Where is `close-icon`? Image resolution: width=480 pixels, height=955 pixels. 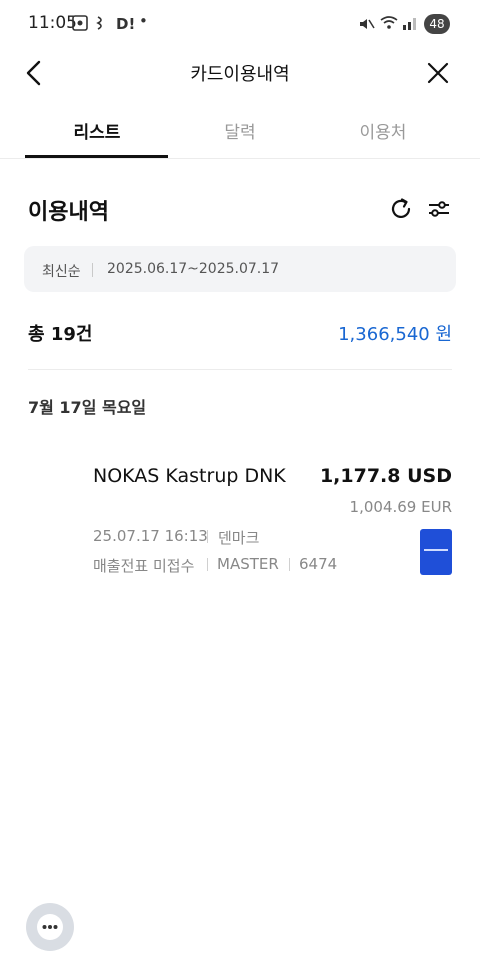 close-icon is located at coordinates (438, 73).